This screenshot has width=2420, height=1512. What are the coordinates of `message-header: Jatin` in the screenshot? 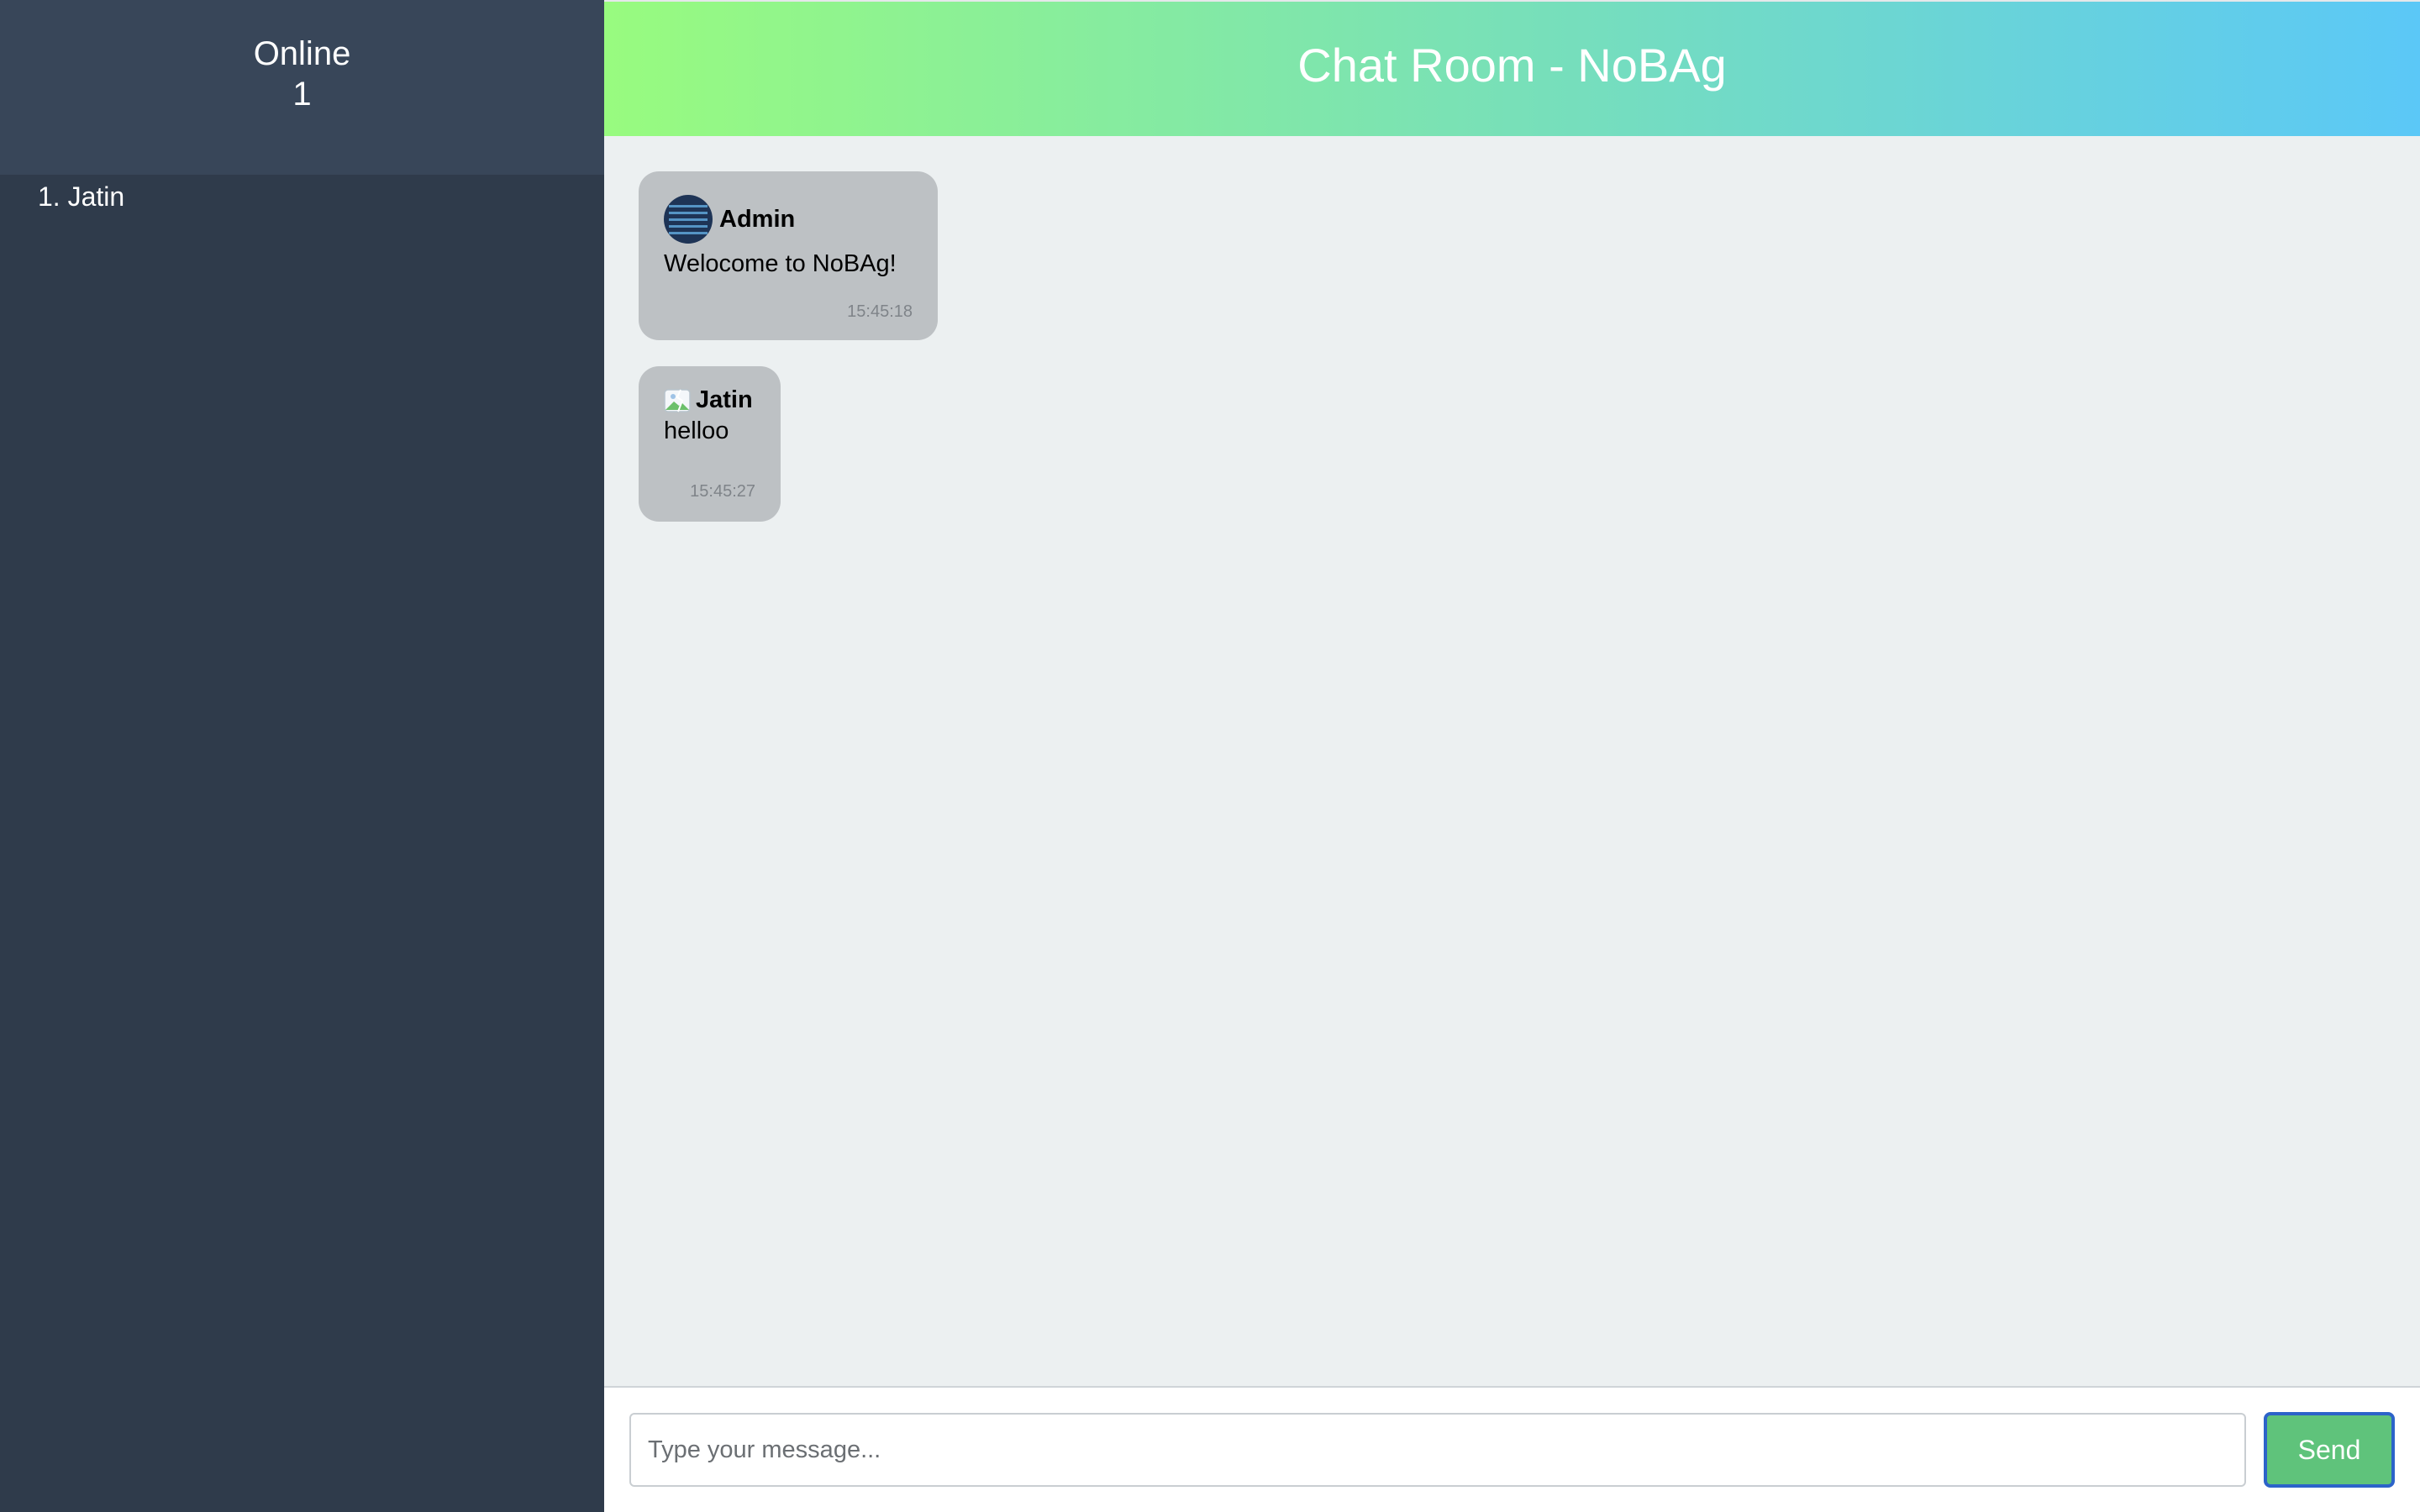 It's located at (709, 400).